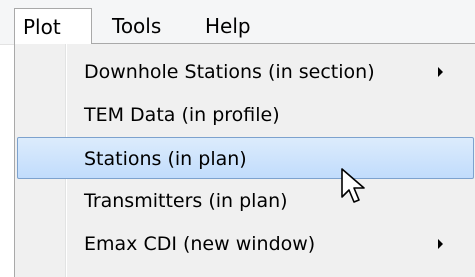 The width and height of the screenshot is (475, 277). I want to click on menu-item-label: TEM Data (in profile), so click(182, 115).